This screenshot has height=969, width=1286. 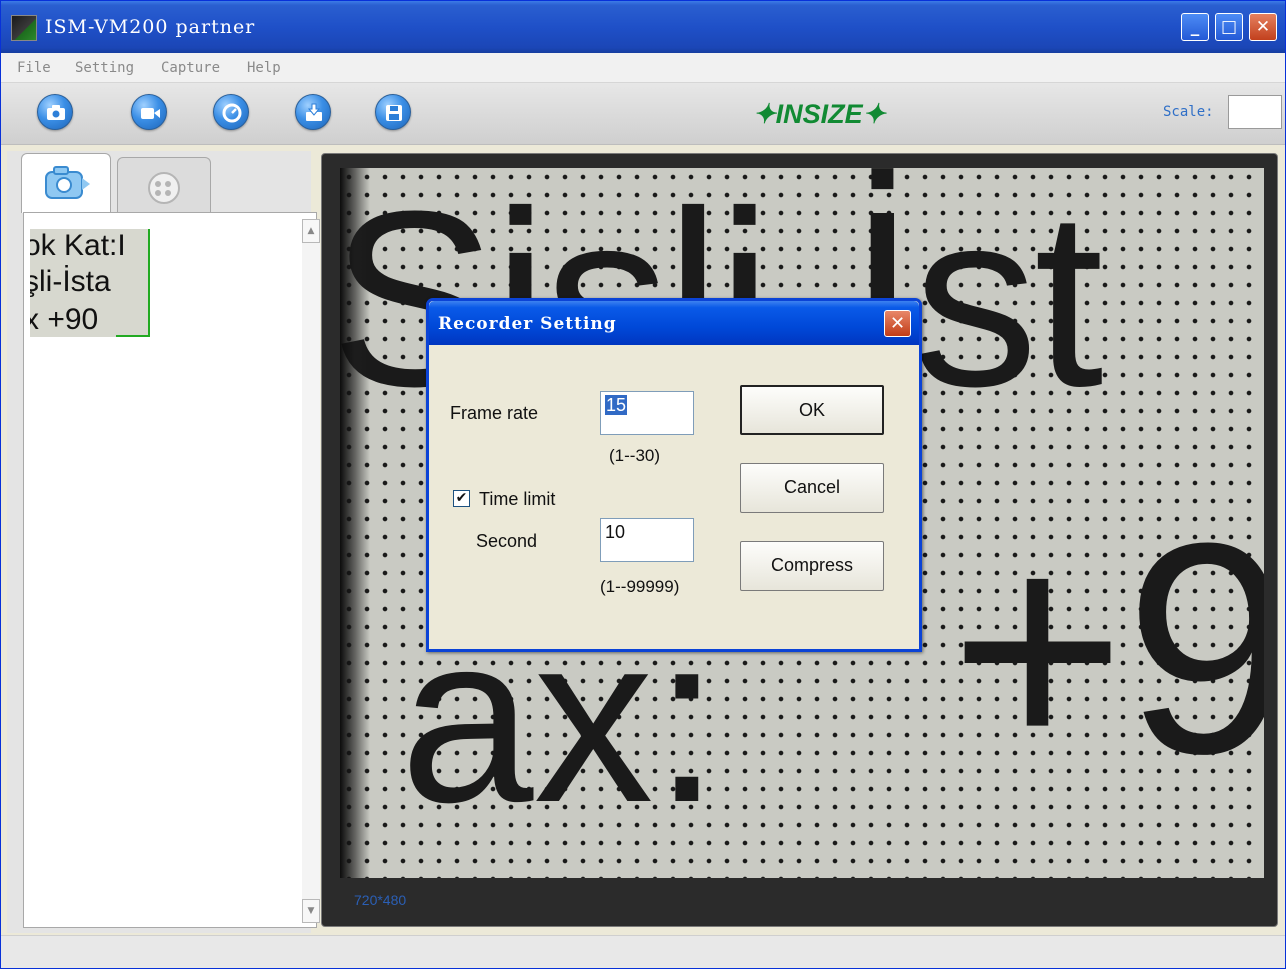 I want to click on thumbnail-line: ok Kat:I, so click(x=78, y=245).